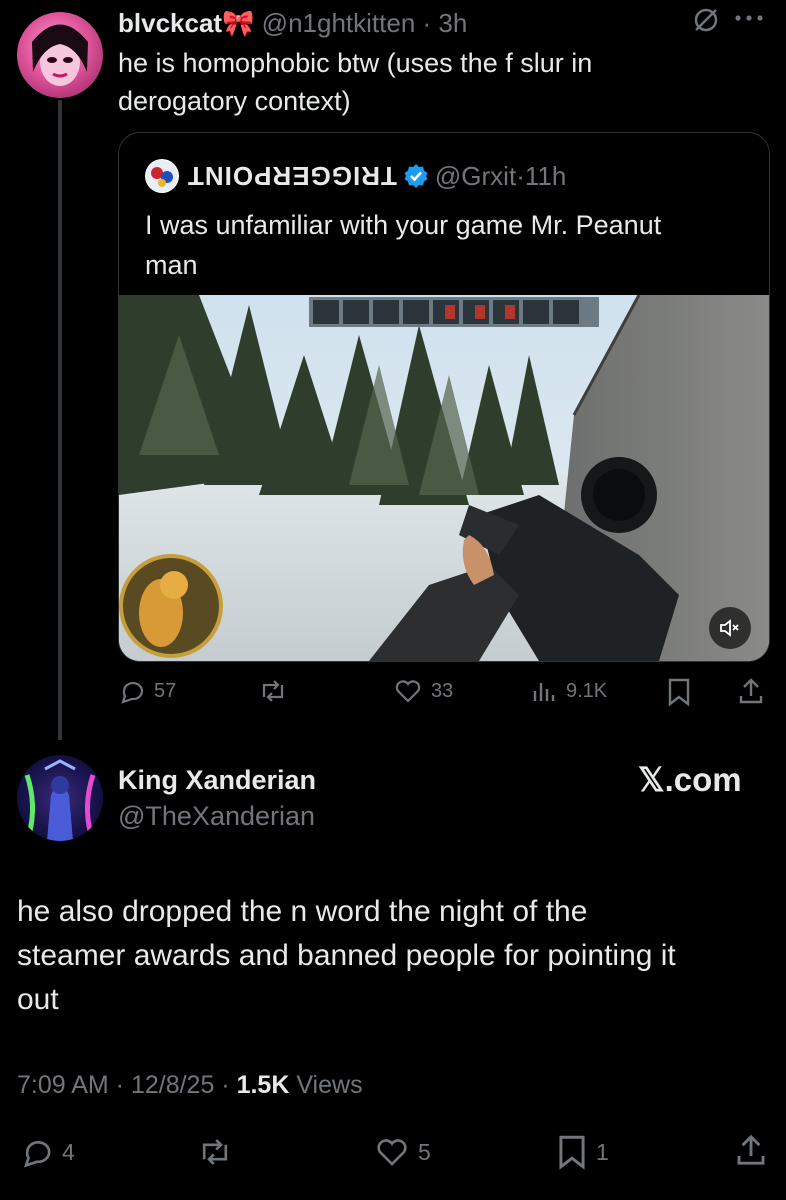 The image size is (786, 1200). I want to click on avatar-xanderian, so click(60, 798).